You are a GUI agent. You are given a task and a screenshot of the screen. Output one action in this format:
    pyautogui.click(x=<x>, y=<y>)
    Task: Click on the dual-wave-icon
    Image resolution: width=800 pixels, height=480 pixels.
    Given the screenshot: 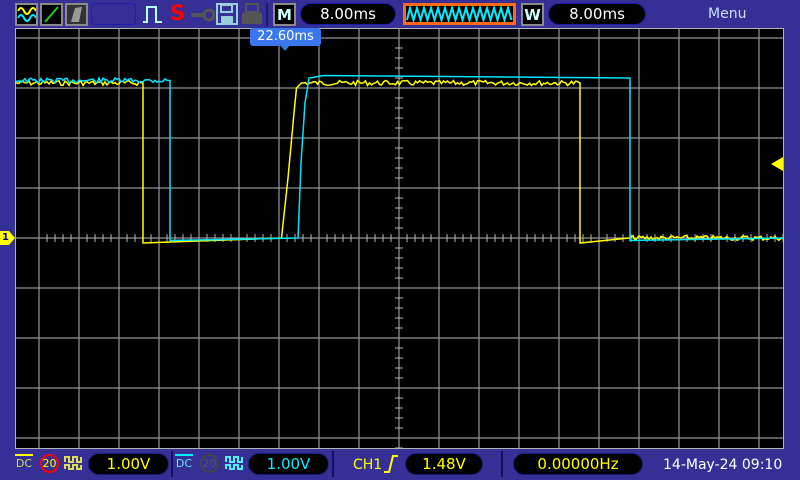 What is the action you would take?
    pyautogui.click(x=26, y=14)
    